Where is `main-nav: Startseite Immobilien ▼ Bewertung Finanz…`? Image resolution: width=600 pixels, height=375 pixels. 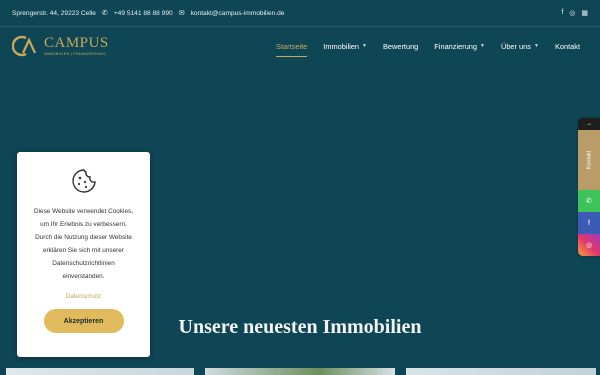 main-nav: Startseite Immobilien ▼ Bewertung Finanz… is located at coordinates (428, 49).